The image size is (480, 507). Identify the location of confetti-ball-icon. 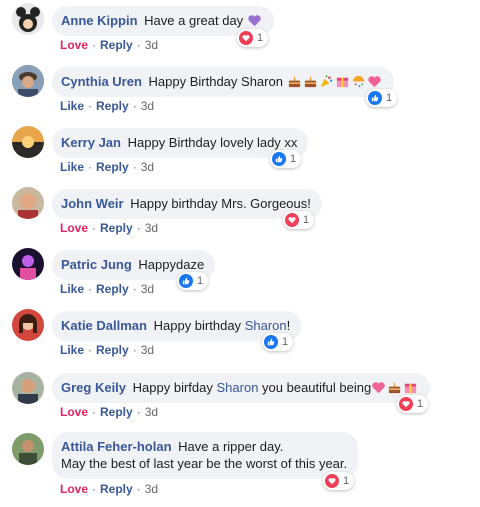
(358, 81).